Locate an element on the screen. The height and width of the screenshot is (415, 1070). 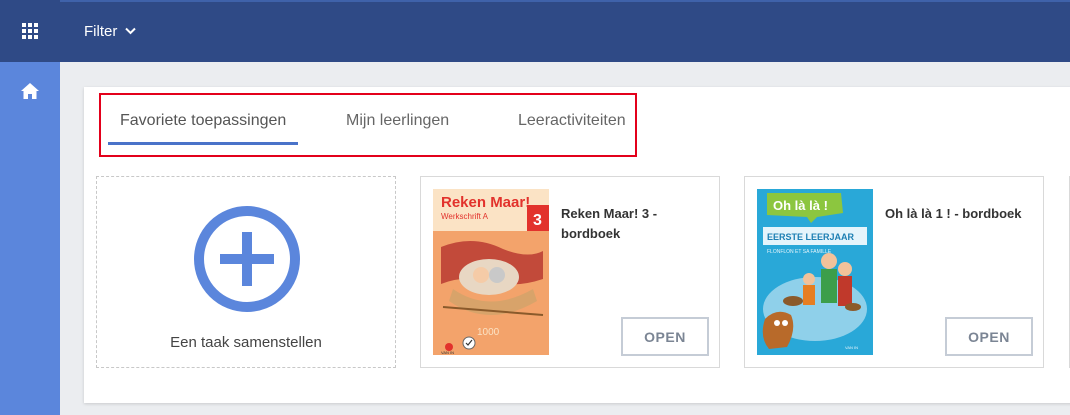
home-icon is located at coordinates (30, 91).